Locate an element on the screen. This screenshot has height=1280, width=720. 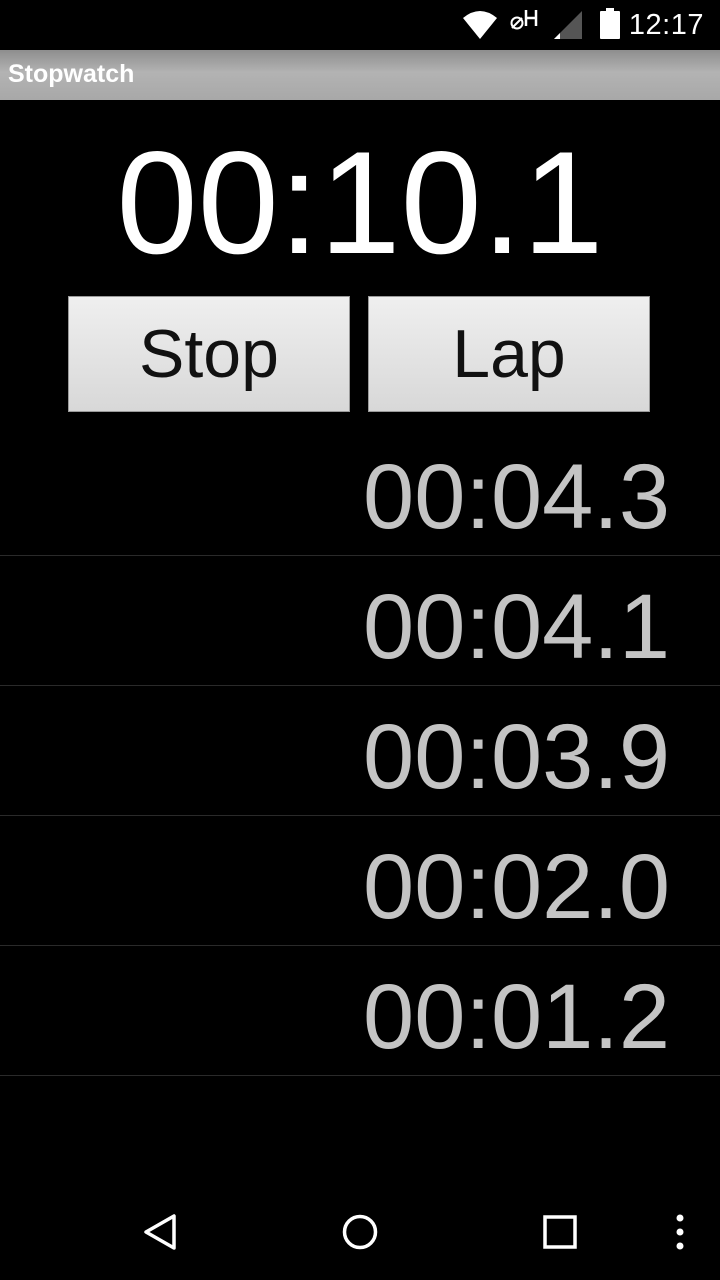
app-title: Stopwatch is located at coordinates (71, 74).